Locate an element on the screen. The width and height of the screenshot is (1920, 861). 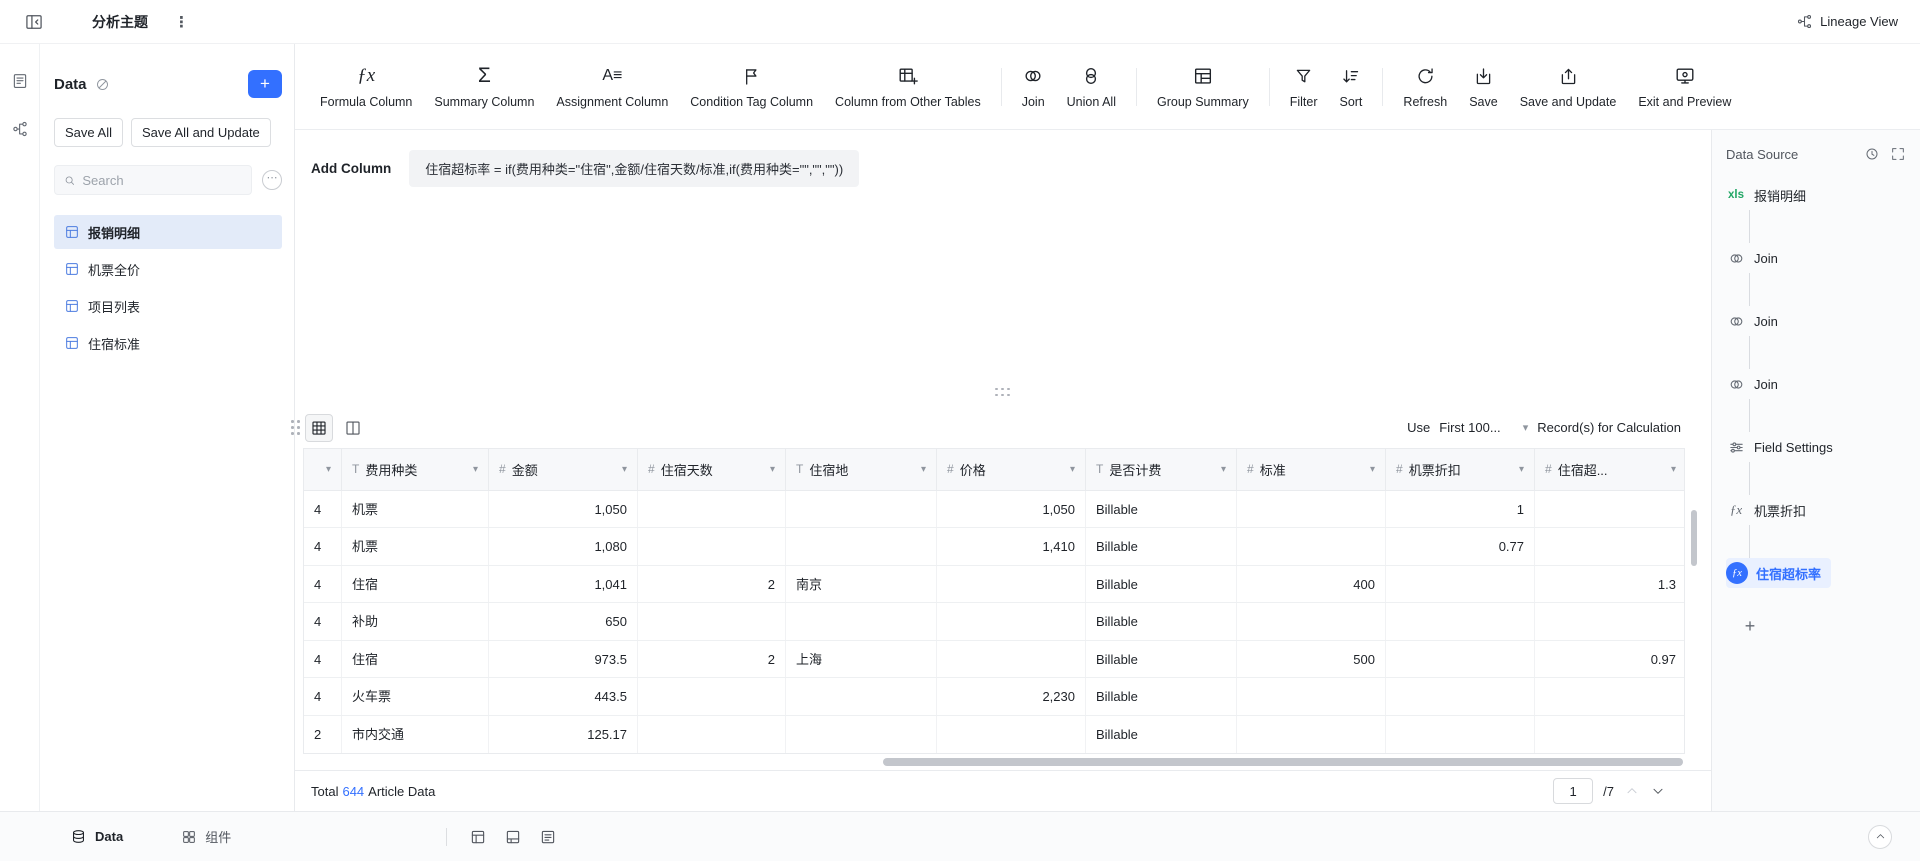
column-header-是否计费: T 是否计费 ▾ is located at coordinates (1161, 469).